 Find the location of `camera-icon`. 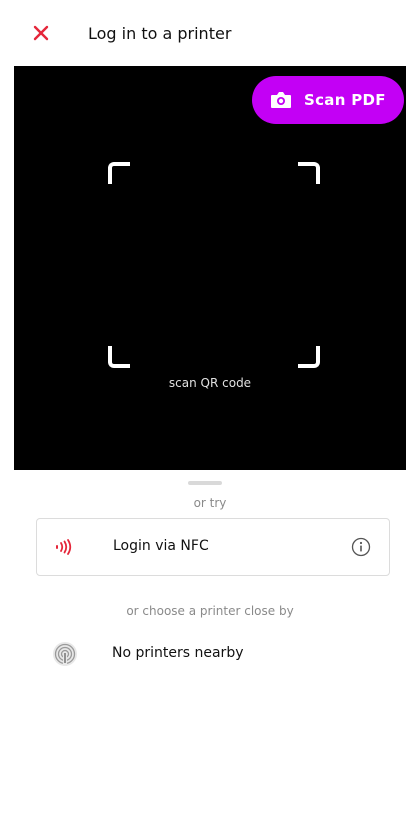

camera-icon is located at coordinates (281, 100).